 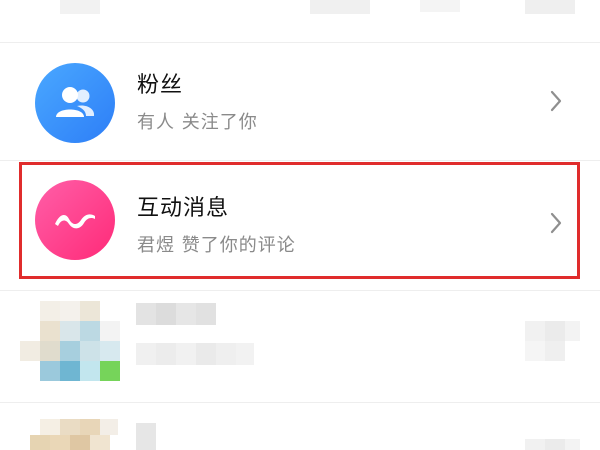 I want to click on followers-icon, so click(x=75, y=102).